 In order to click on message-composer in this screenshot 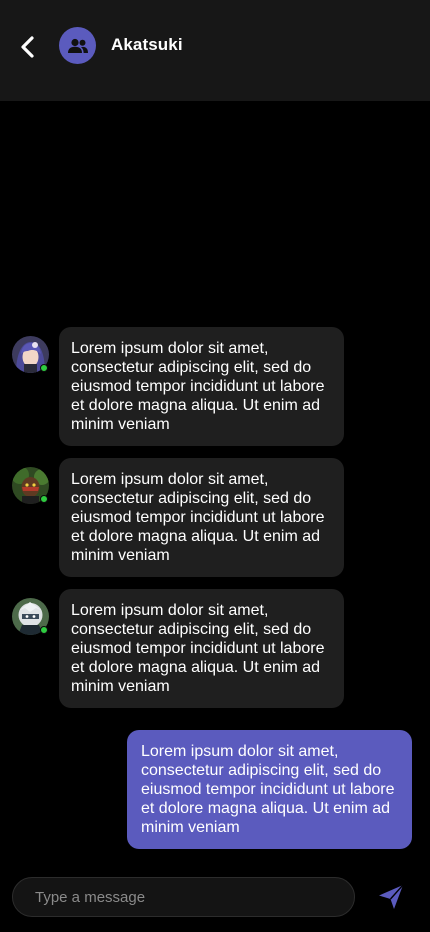, I will do `click(183, 897)`.